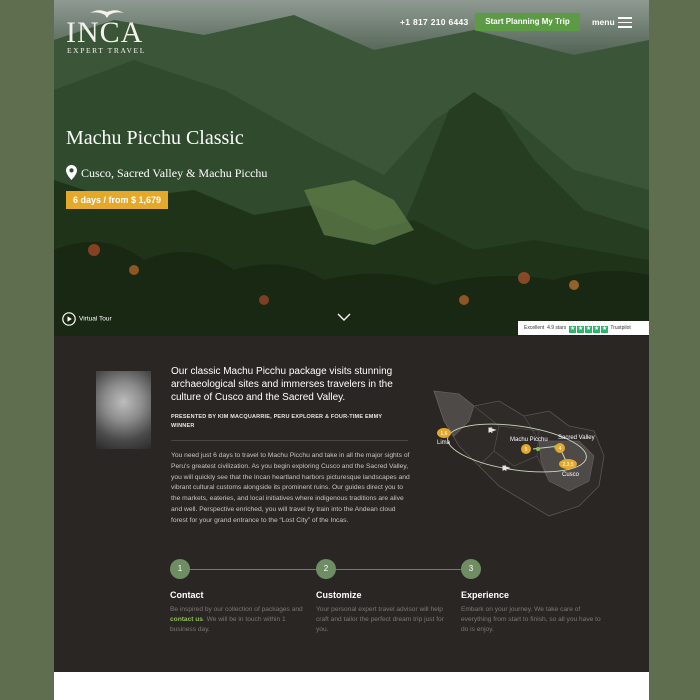 The height and width of the screenshot is (700, 700). What do you see at coordinates (339, 595) in the screenshot?
I see `step-title: Customize` at bounding box center [339, 595].